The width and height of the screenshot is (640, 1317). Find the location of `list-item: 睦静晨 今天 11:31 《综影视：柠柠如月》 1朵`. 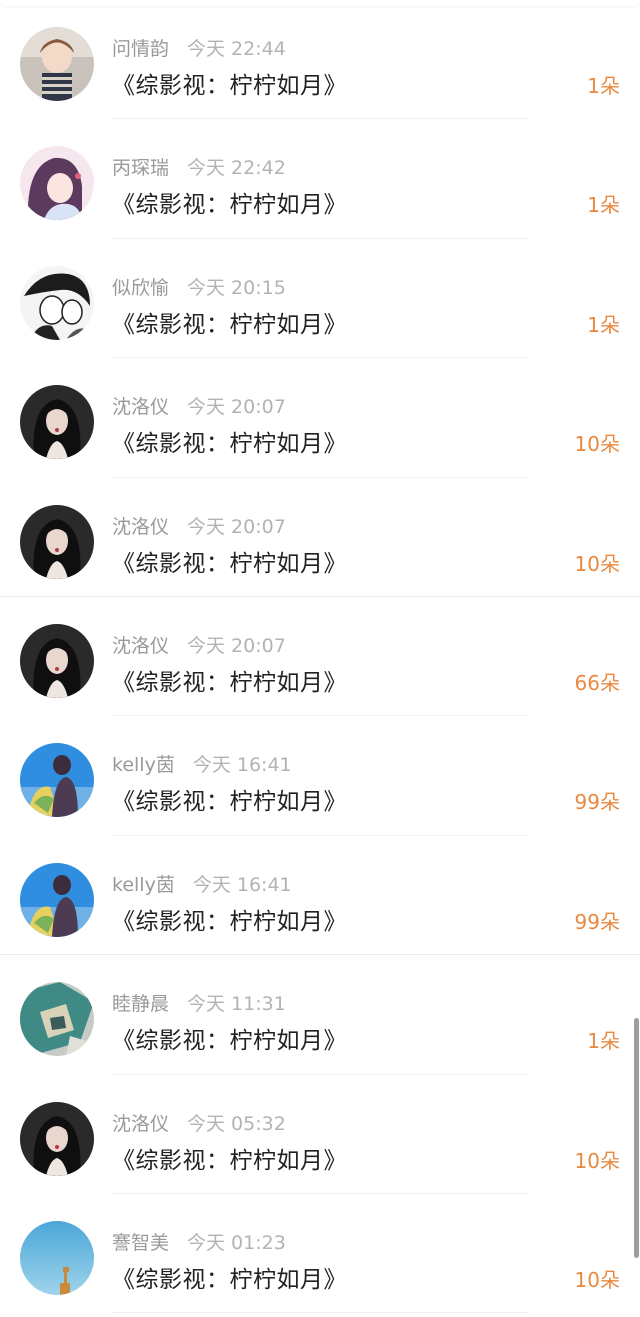

list-item: 睦静晨 今天 11:31 《综影视：柠柠如月》 1朵 is located at coordinates (320, 1015).